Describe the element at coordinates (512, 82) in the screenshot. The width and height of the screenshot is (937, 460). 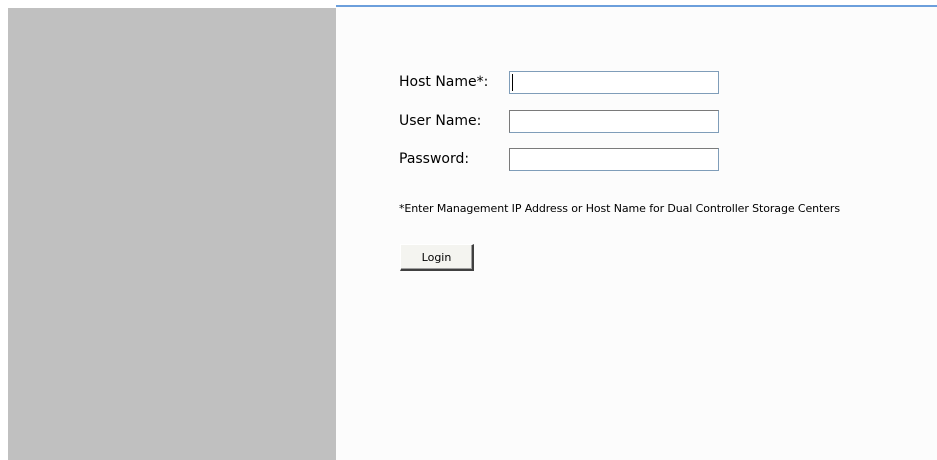
I see `text-caret` at that location.